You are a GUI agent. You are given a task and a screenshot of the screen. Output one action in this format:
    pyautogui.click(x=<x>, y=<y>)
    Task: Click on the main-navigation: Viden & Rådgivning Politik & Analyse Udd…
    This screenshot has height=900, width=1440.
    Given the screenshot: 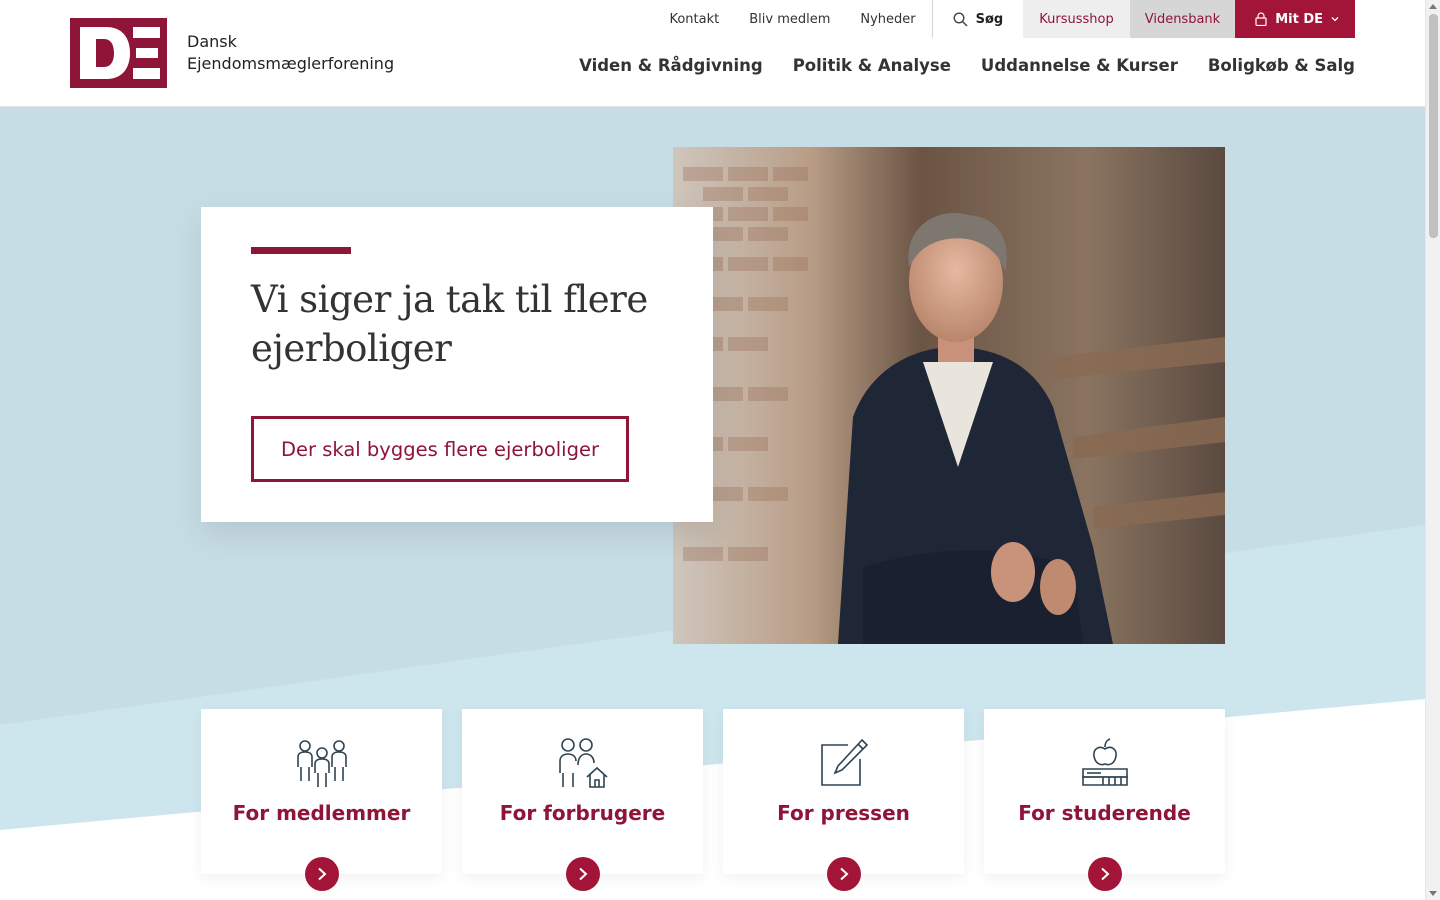 What is the action you would take?
    pyautogui.click(x=967, y=65)
    